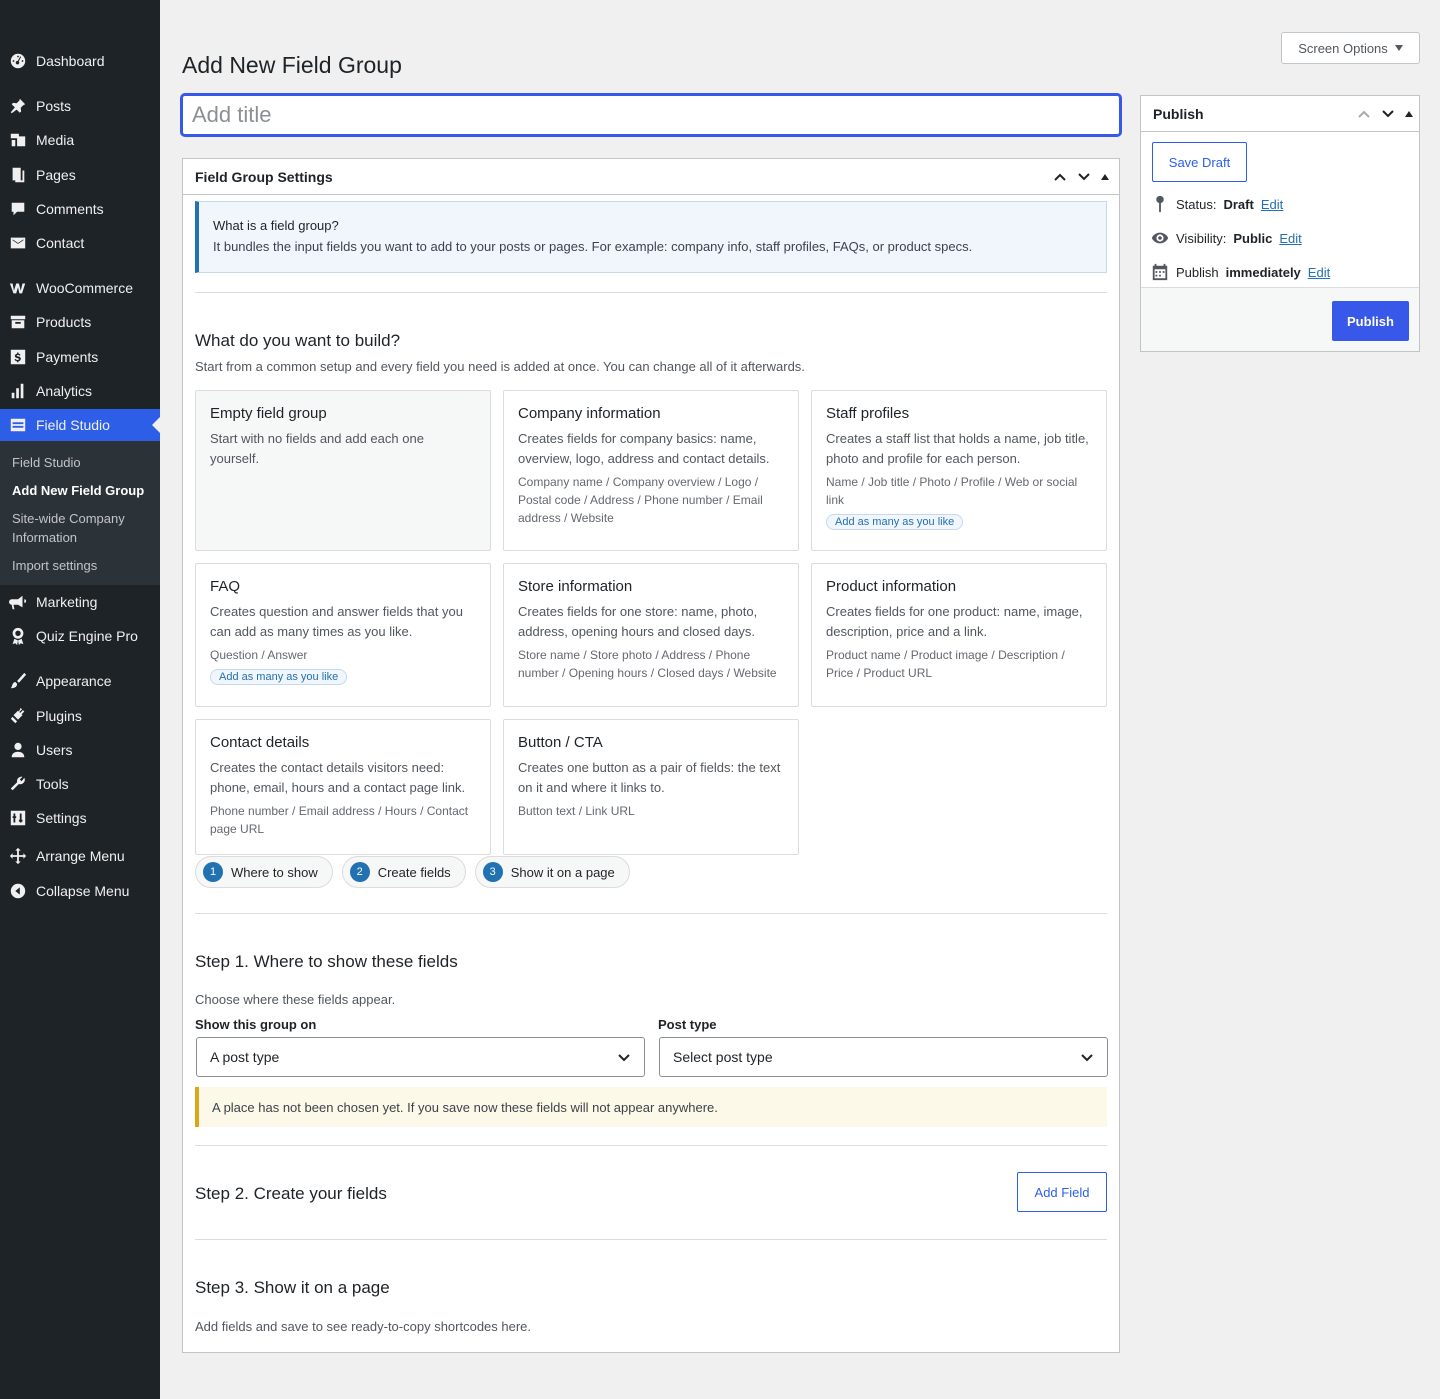 The image size is (1440, 1399). I want to click on publish-box-header: Publish, so click(1280, 114).